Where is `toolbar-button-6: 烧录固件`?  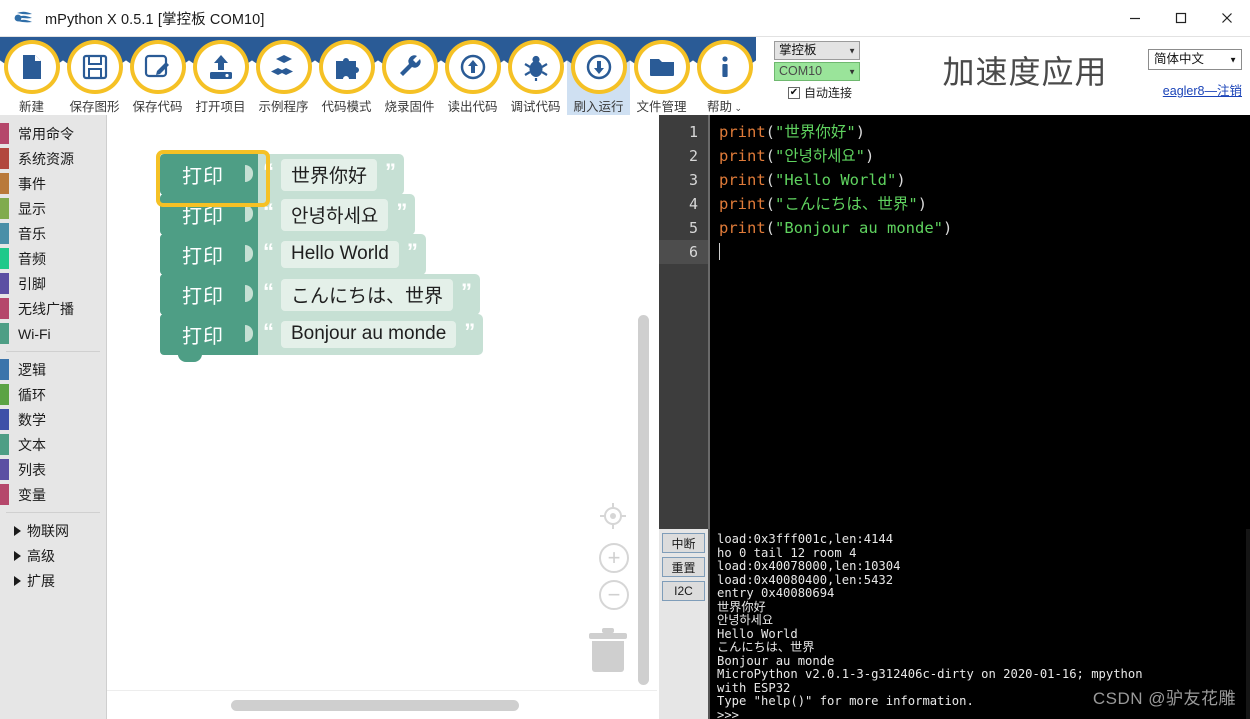
toolbar-button-6: 烧录固件 is located at coordinates (409, 76).